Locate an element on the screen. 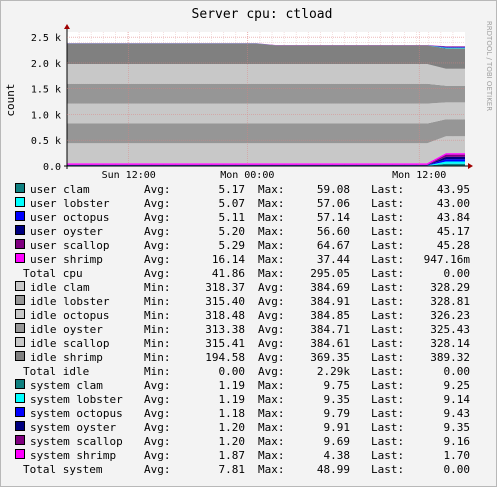  legend-series-name: idle oyster is located at coordinates (66, 329).